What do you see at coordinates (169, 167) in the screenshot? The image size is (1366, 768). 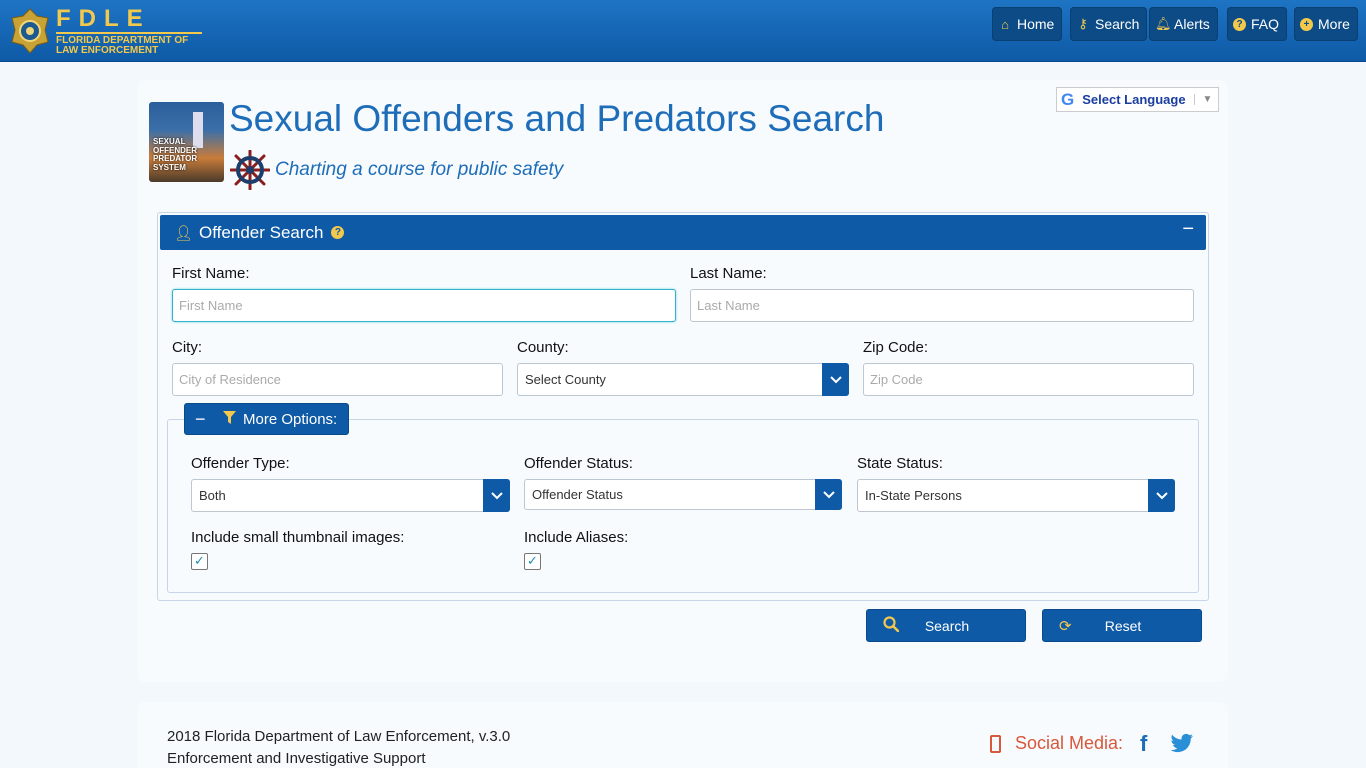 I see `sops-logo-line-4: SYSTEM` at bounding box center [169, 167].